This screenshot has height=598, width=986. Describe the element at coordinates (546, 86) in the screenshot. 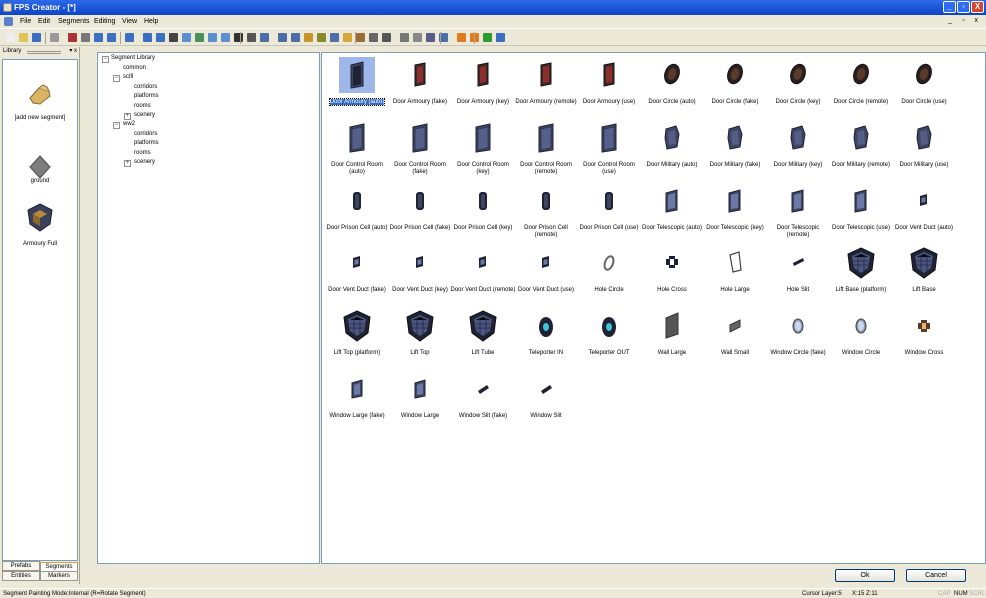

I see `segment-tile: Door Armoury (remote)` at that location.